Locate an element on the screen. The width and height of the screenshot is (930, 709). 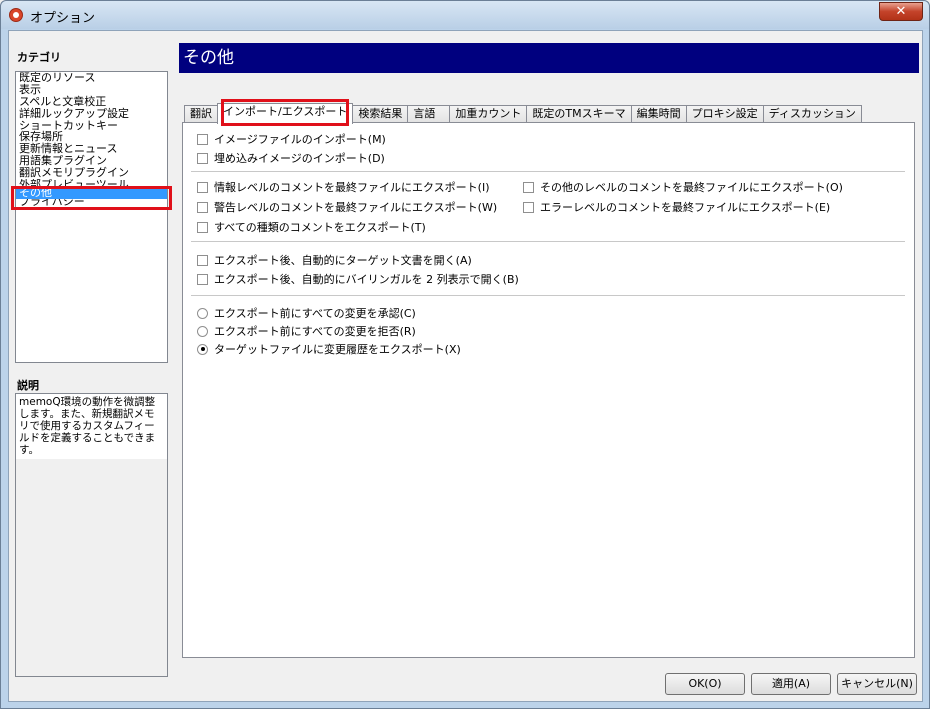
export-error-comments-checkbox is located at coordinates (528, 207).